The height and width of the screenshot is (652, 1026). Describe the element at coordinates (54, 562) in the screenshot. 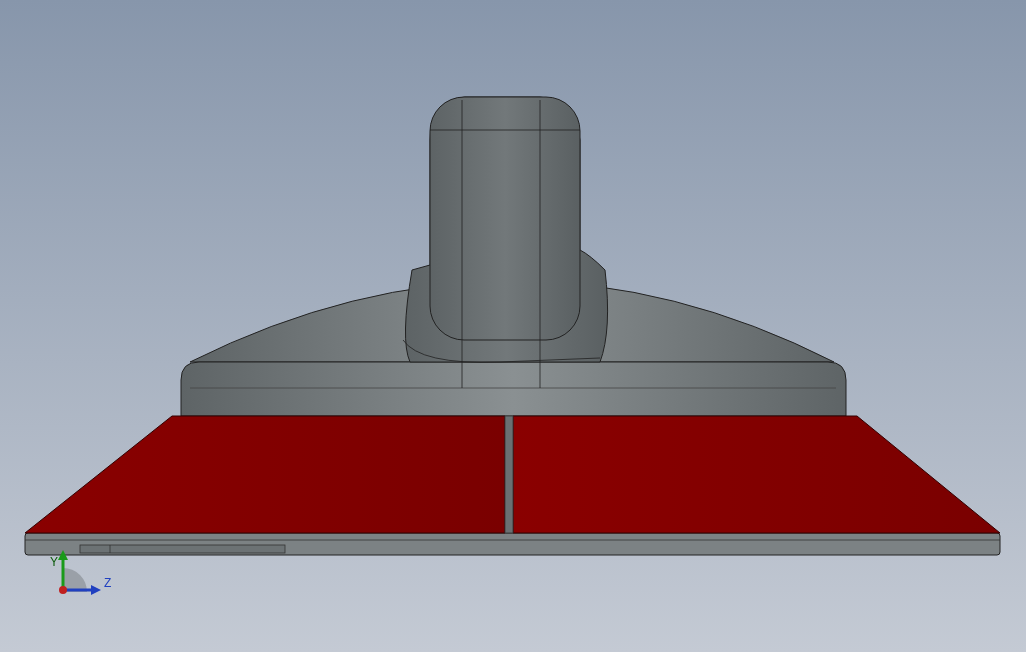

I see `axis-label: Y` at that location.